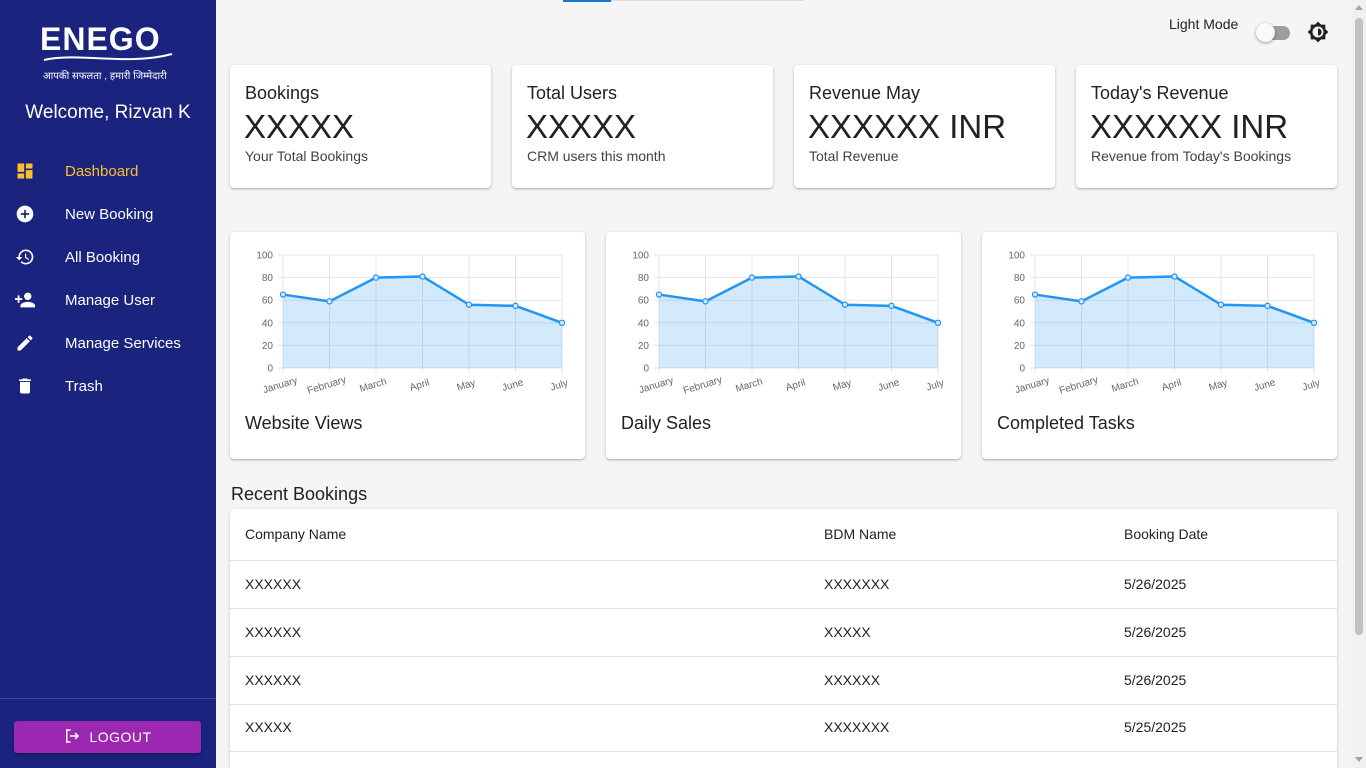 The height and width of the screenshot is (768, 1366). I want to click on sidebar-item-label: Manage User, so click(110, 300).